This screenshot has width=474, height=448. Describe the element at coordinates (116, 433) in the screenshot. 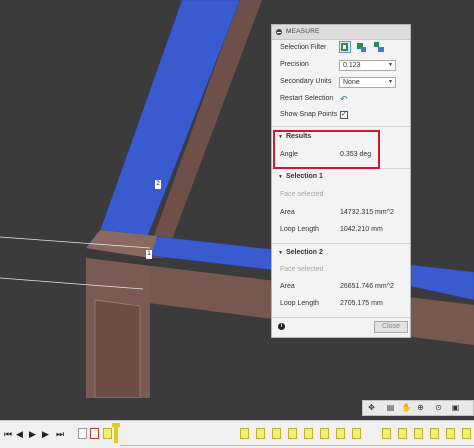

I see `timeline-marker` at that location.